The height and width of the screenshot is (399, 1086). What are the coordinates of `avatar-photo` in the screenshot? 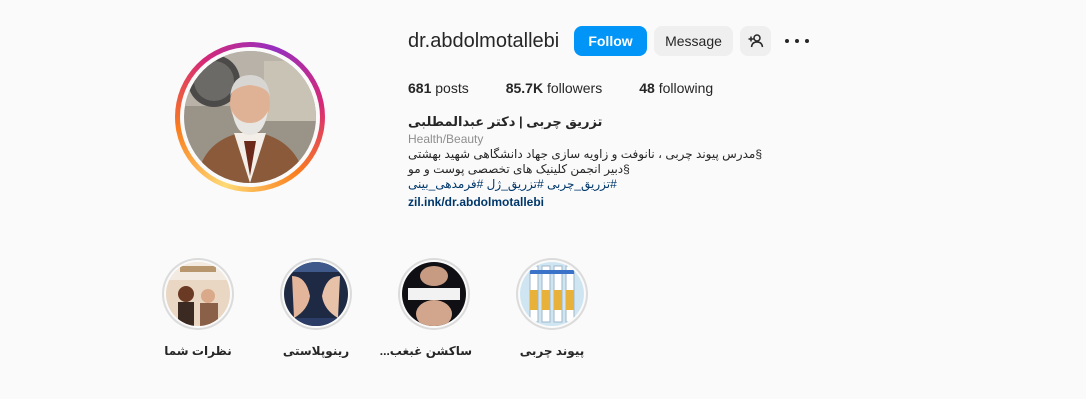 It's located at (250, 117).